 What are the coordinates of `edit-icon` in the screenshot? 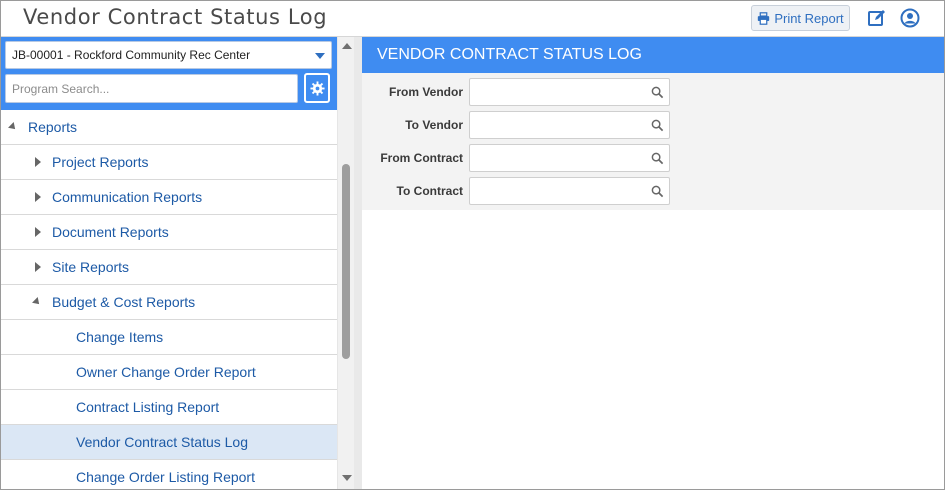 It's located at (877, 18).